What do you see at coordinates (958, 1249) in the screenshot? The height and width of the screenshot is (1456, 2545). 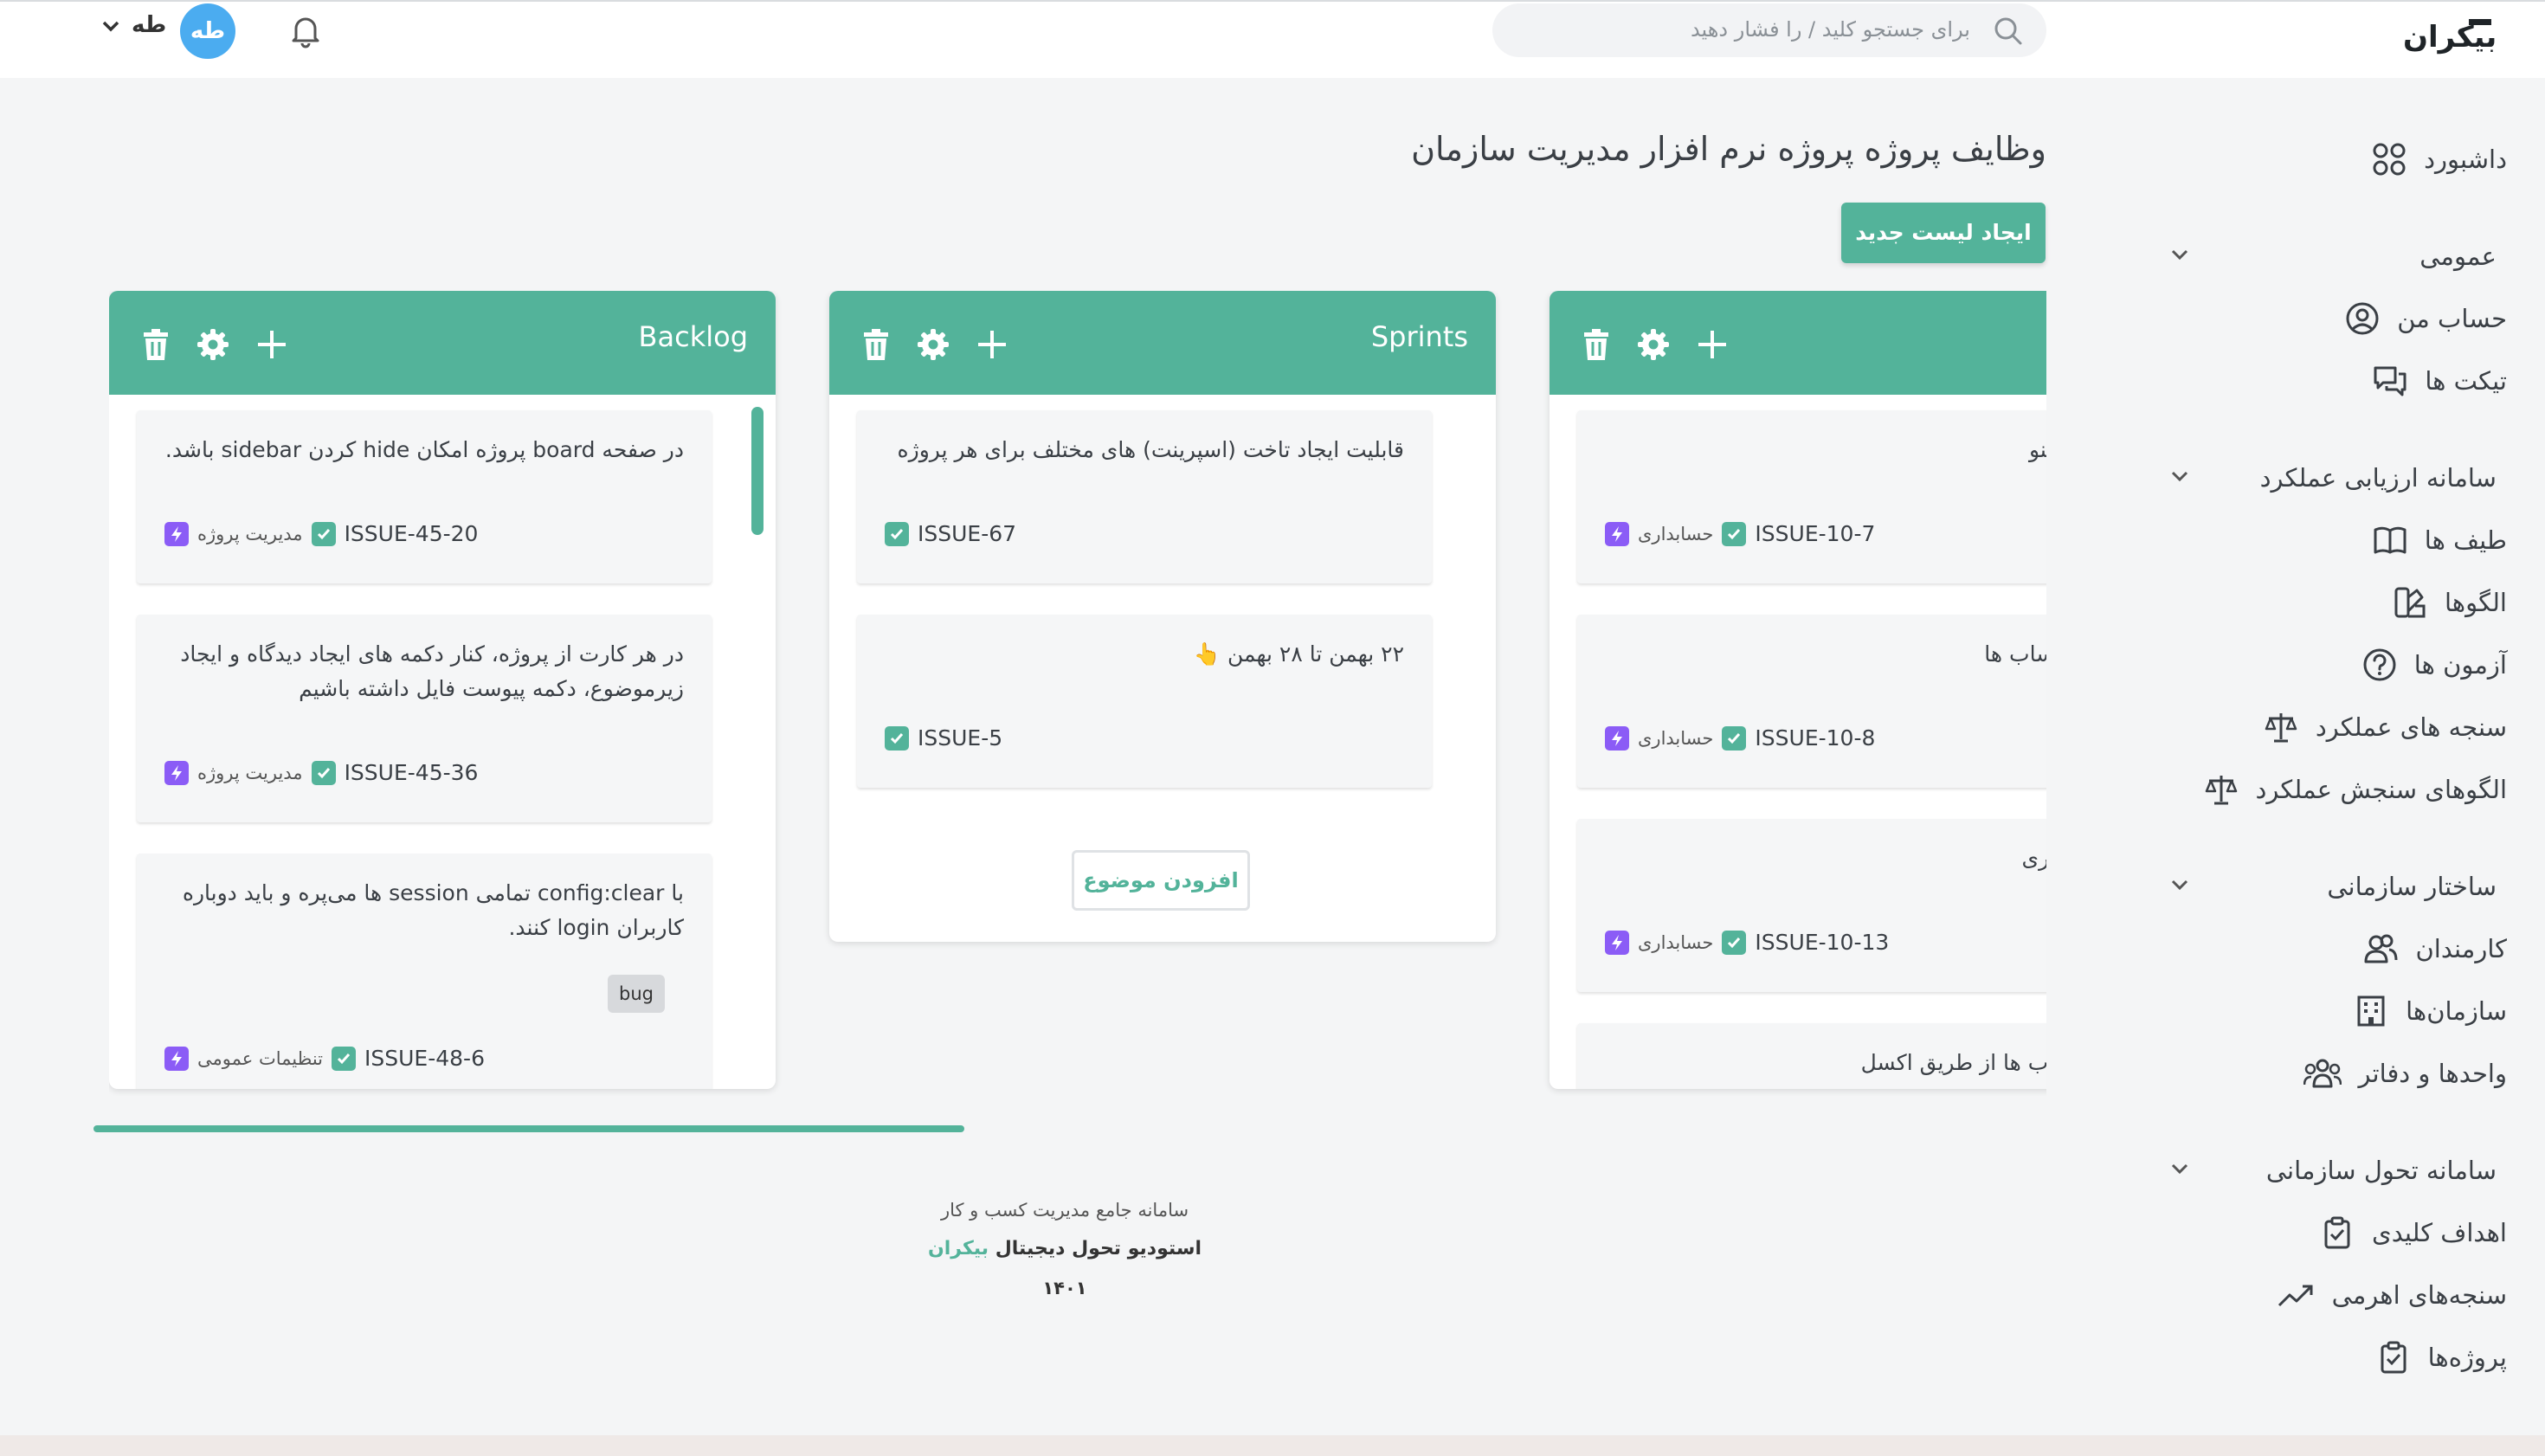 I see `footer-brand-link: بیکران` at bounding box center [958, 1249].